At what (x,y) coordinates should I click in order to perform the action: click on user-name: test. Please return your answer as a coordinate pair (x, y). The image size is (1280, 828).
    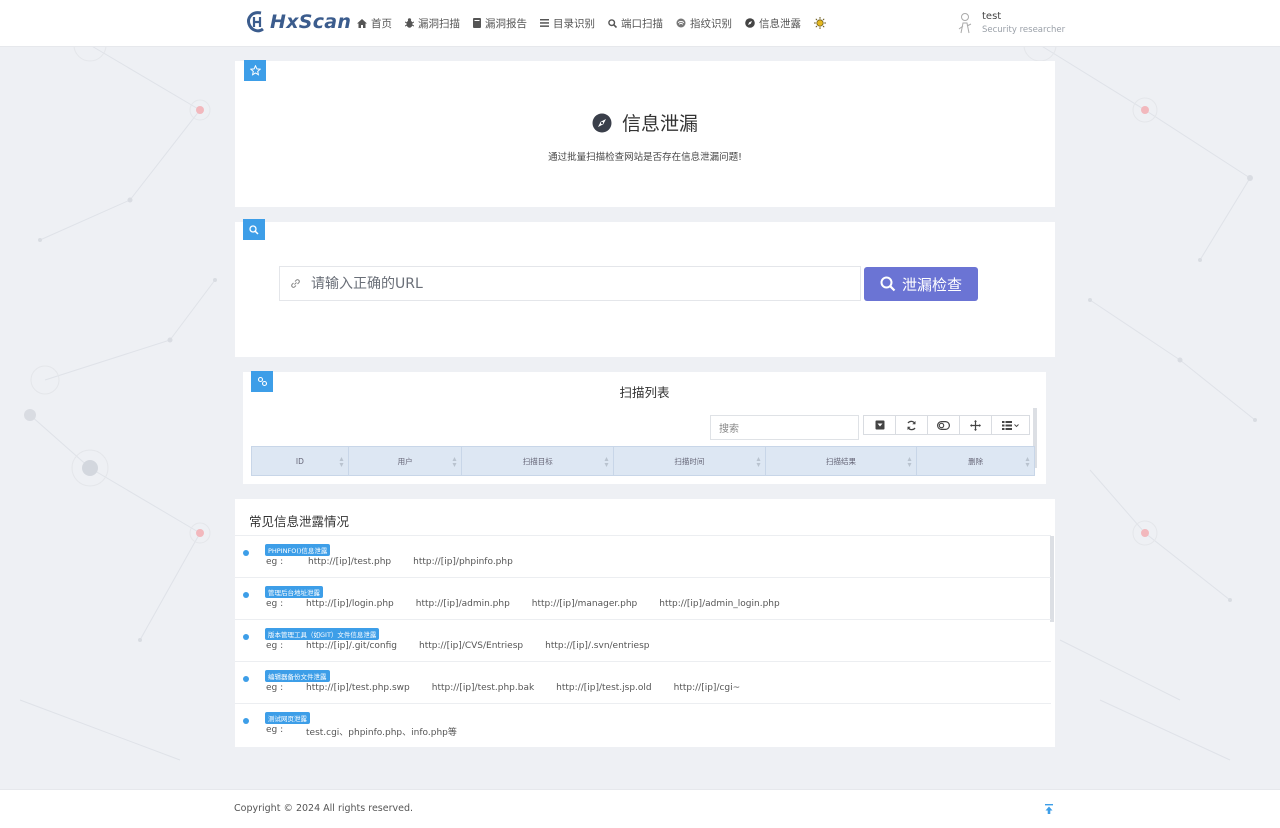
    Looking at the image, I should click on (992, 16).